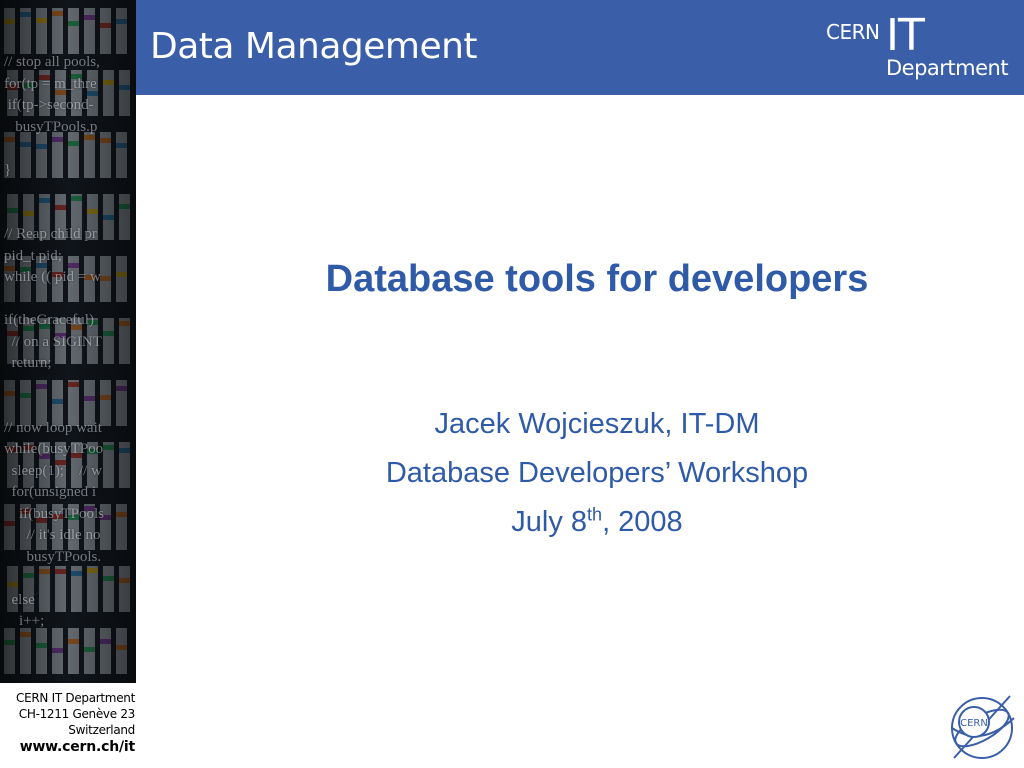 The height and width of the screenshot is (768, 1024). What do you see at coordinates (580, 47) in the screenshot?
I see `header-bar: Data Management CERN IT Department` at bounding box center [580, 47].